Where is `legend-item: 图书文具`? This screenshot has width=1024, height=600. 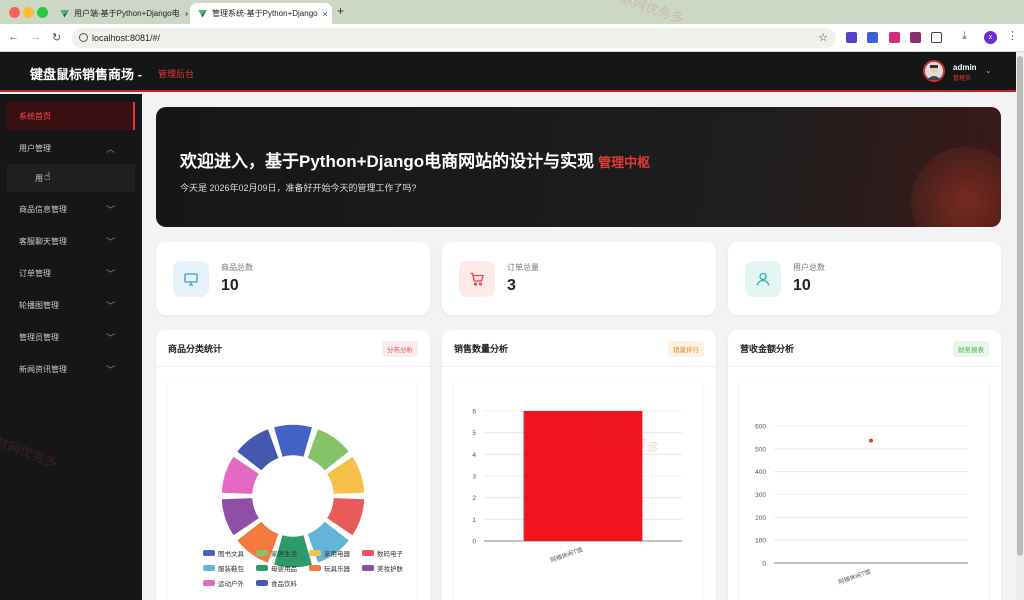 legend-item: 图书文具 is located at coordinates (223, 553).